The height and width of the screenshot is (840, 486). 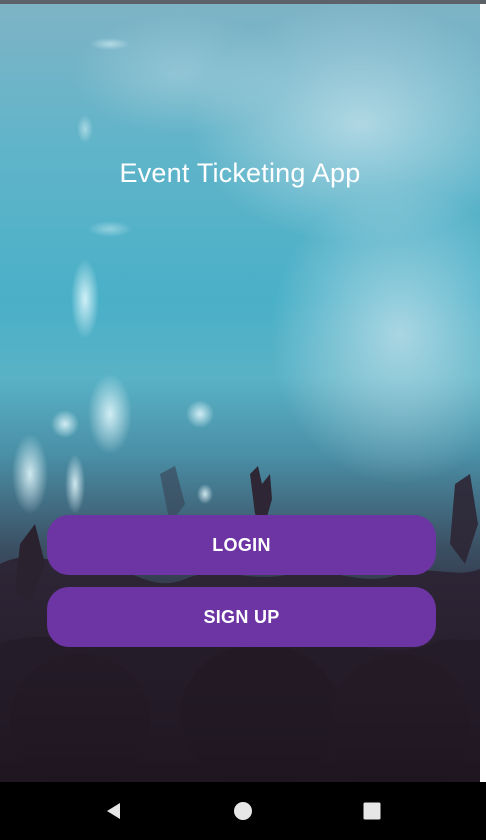 I want to click on login-button: LOGIN, so click(x=241, y=545).